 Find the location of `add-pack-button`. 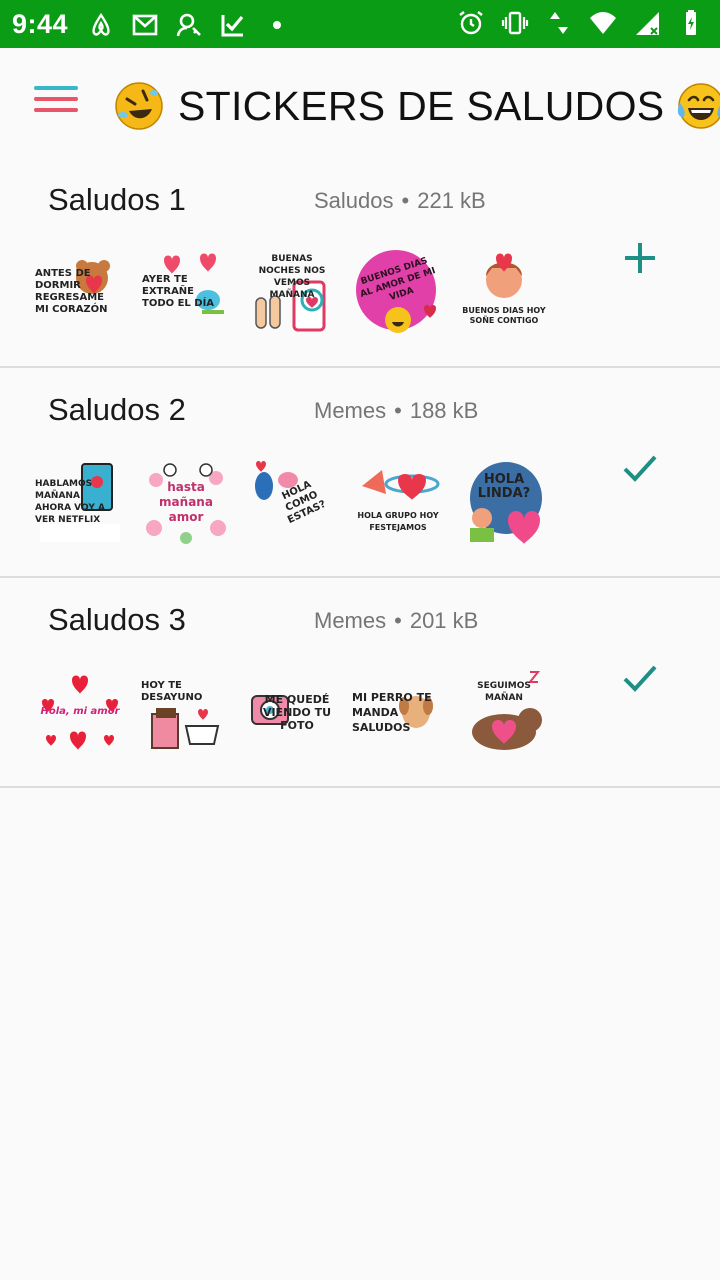

add-pack-button is located at coordinates (640, 258).